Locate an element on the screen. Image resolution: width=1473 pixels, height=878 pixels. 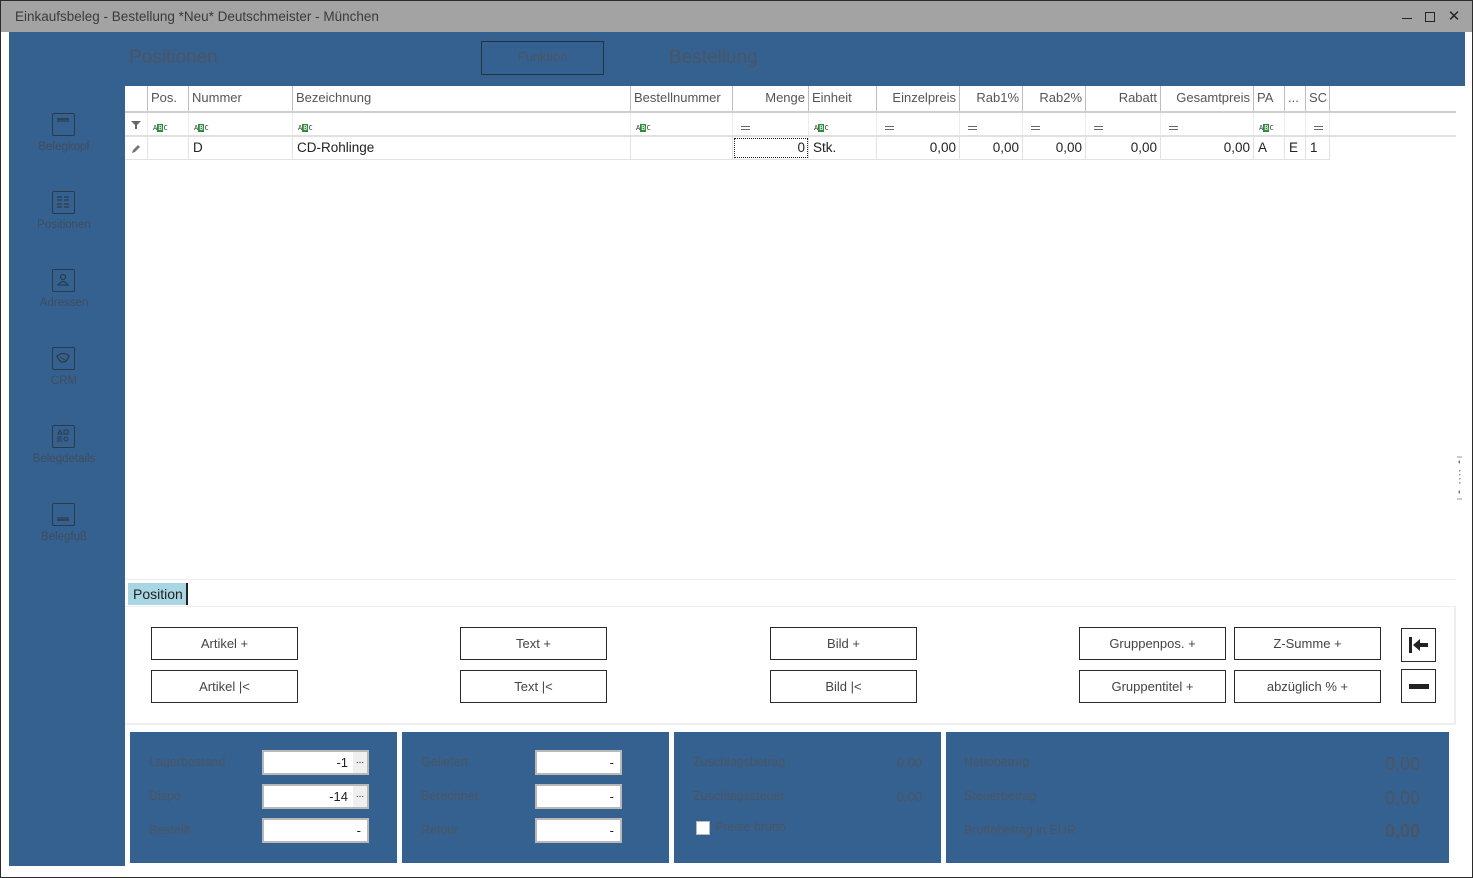
filter-menge is located at coordinates (771, 124).